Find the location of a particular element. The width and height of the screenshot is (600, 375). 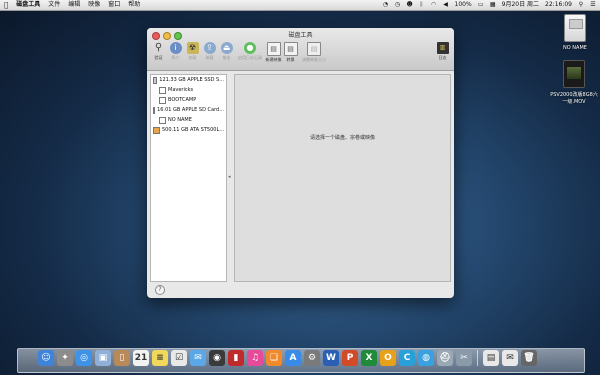

browser-icon: ◍ is located at coordinates (426, 358).